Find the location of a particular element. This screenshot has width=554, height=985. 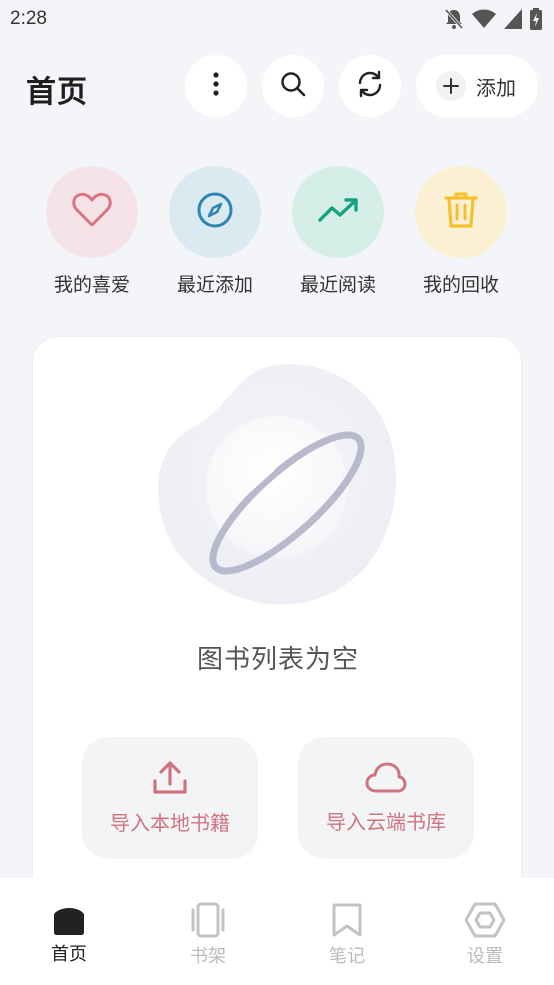

home-icon is located at coordinates (69, 919).